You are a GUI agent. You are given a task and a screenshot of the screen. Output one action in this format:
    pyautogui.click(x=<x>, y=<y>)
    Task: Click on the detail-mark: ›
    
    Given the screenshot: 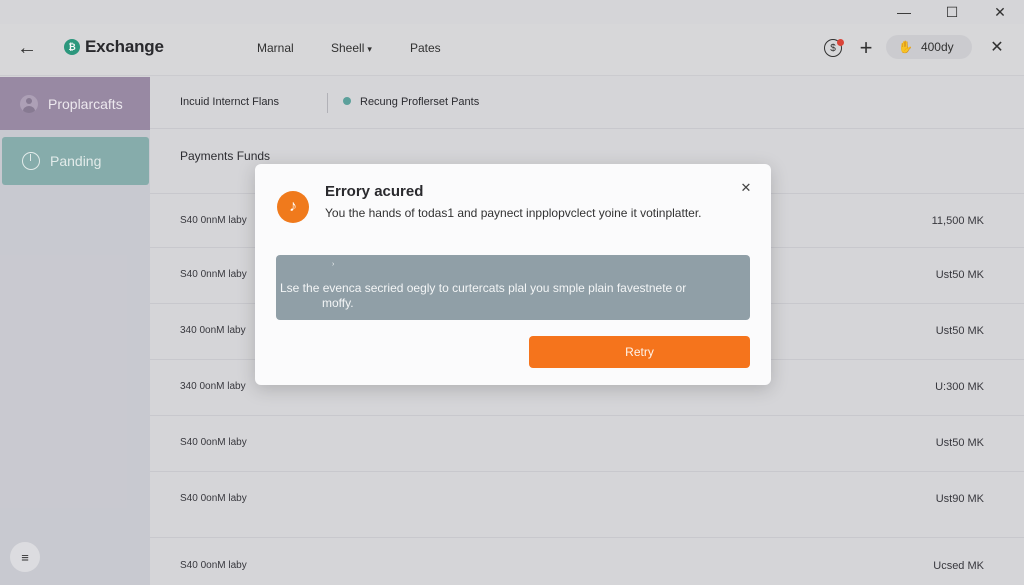 What is the action you would take?
    pyautogui.click(x=333, y=264)
    